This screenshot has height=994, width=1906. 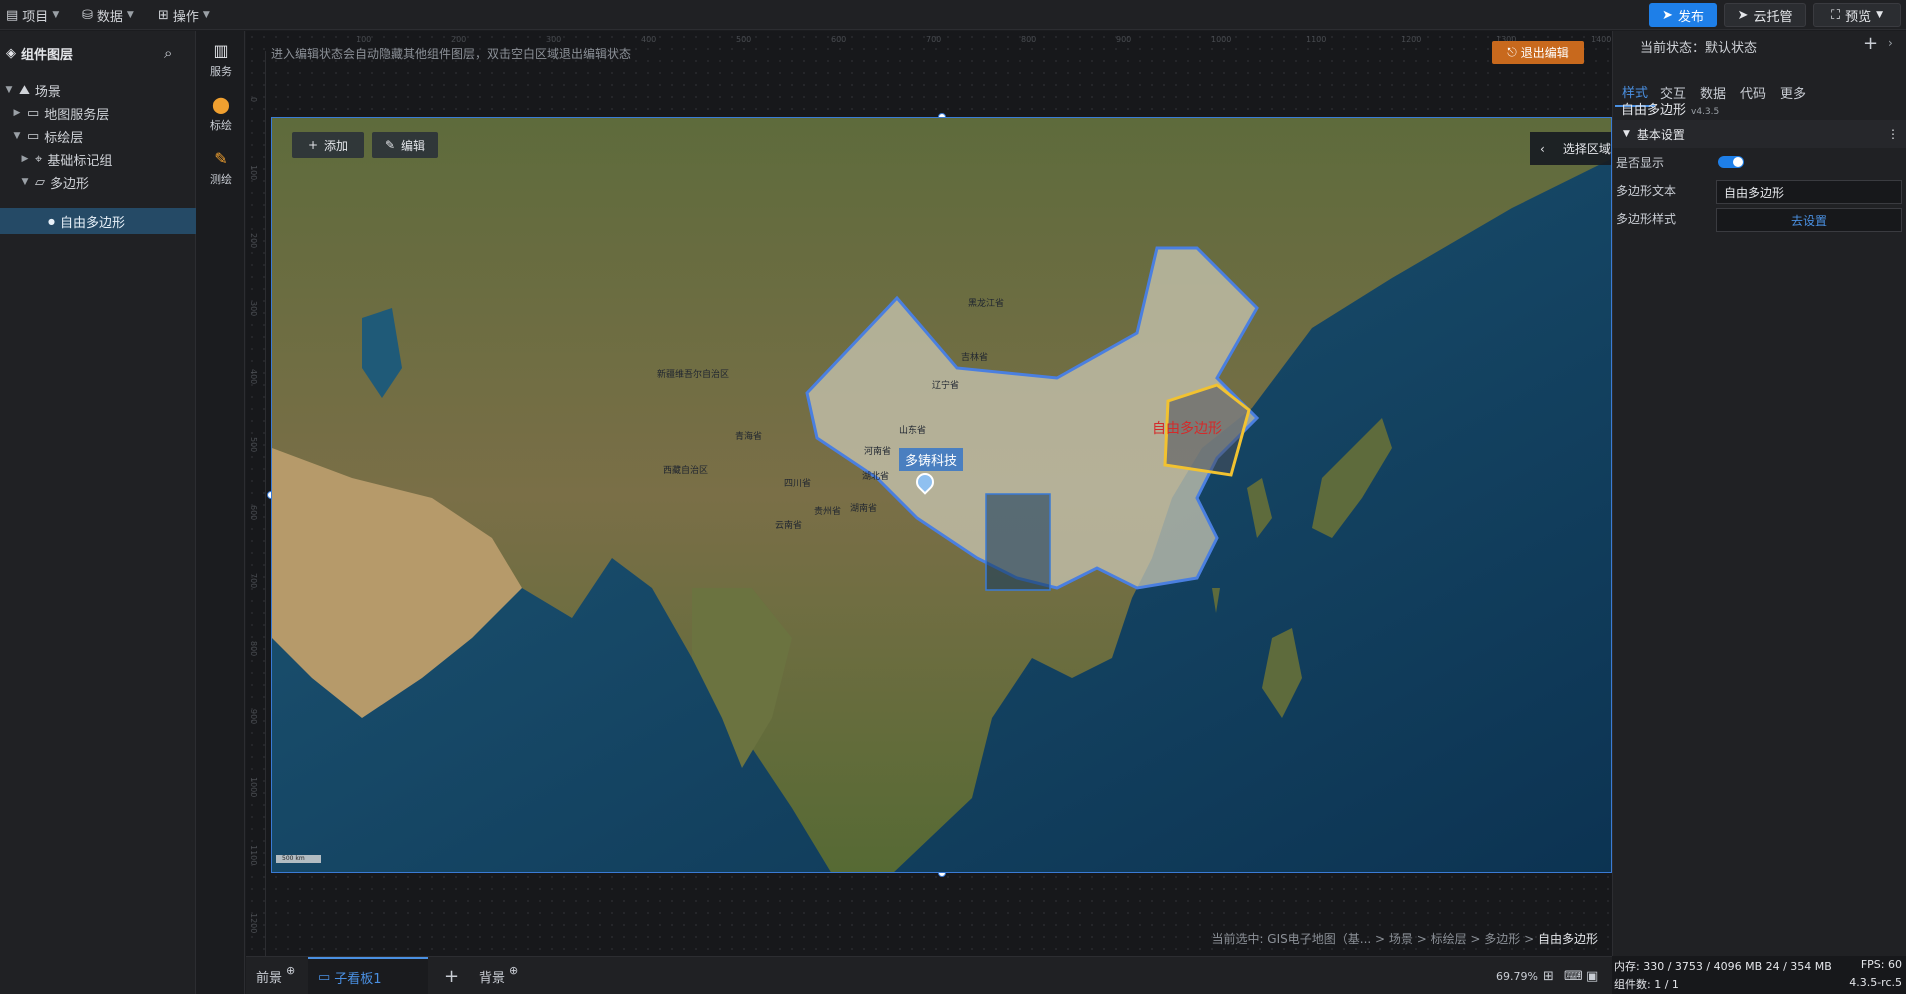 I want to click on fps-status: FPS: 60, so click(x=1881, y=964).